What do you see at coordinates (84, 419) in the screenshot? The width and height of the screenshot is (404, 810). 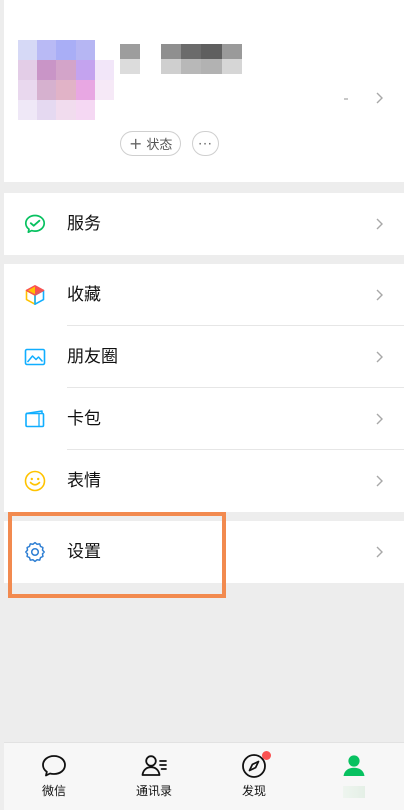 I see `menu-label-cards: 卡包` at bounding box center [84, 419].